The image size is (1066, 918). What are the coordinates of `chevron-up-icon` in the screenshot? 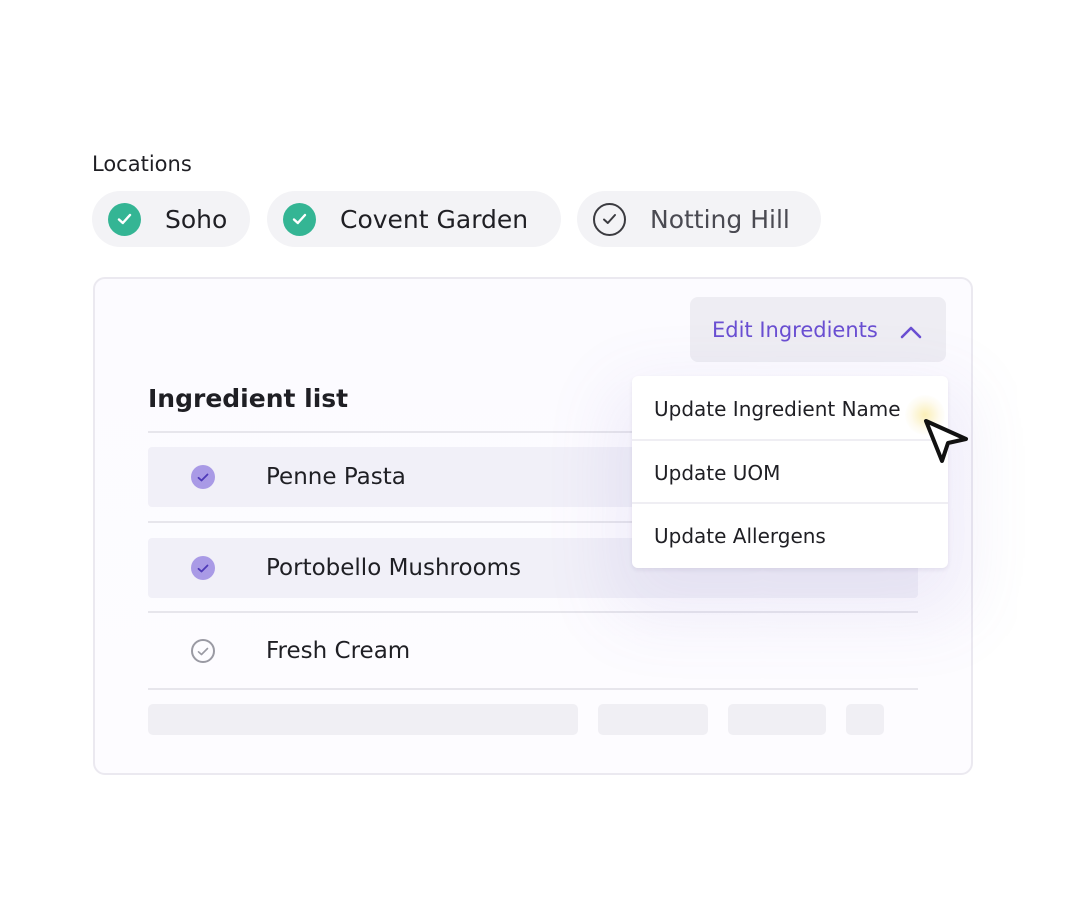 It's located at (911, 332).